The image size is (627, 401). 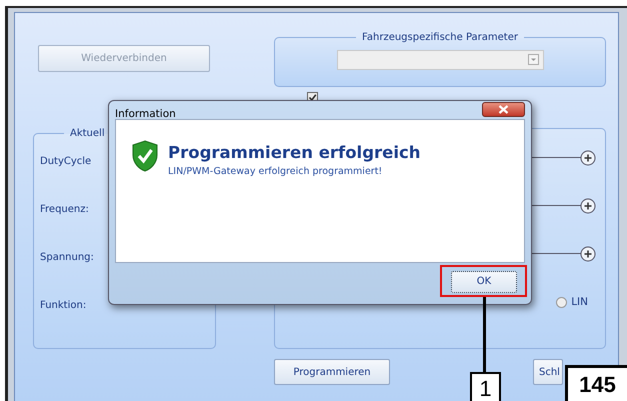 I want to click on group-title: Fahrzeugspezifische Parameter, so click(x=440, y=37).